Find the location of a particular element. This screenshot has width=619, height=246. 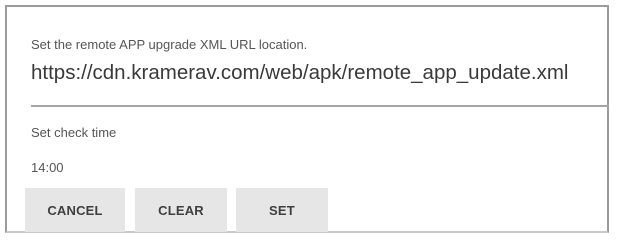

check-time-value: 14:00 is located at coordinates (47, 167).